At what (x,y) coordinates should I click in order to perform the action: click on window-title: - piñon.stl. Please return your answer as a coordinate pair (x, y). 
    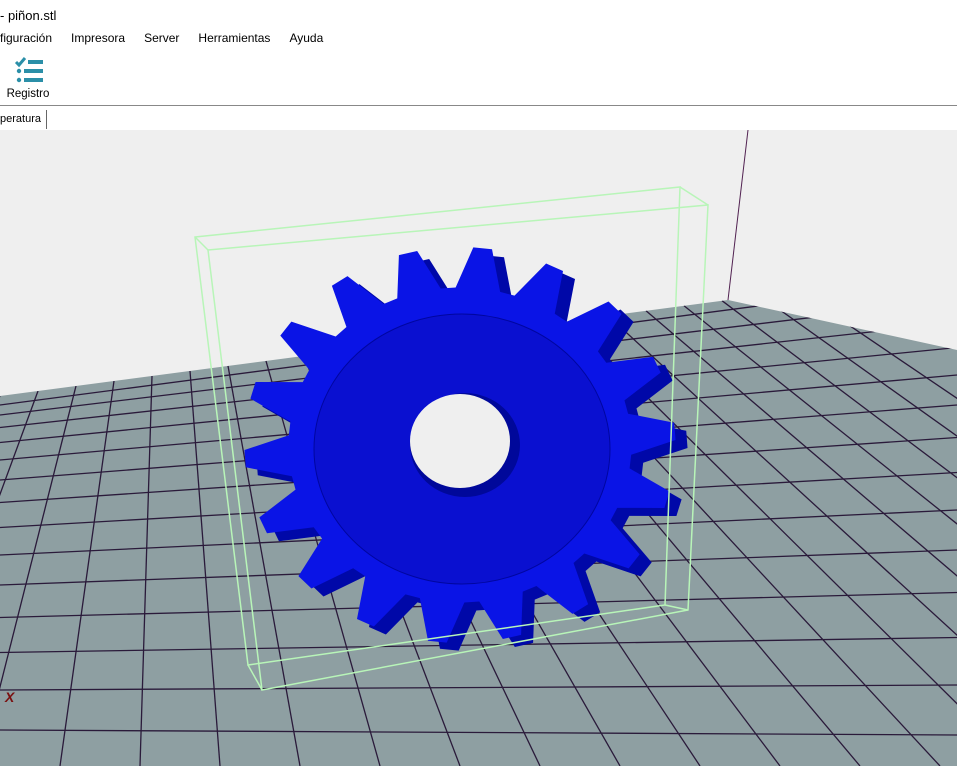
    Looking at the image, I should click on (28, 15).